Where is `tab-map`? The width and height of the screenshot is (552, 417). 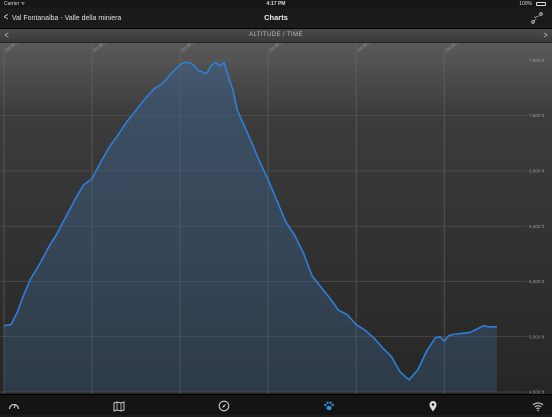 tab-map is located at coordinates (119, 405).